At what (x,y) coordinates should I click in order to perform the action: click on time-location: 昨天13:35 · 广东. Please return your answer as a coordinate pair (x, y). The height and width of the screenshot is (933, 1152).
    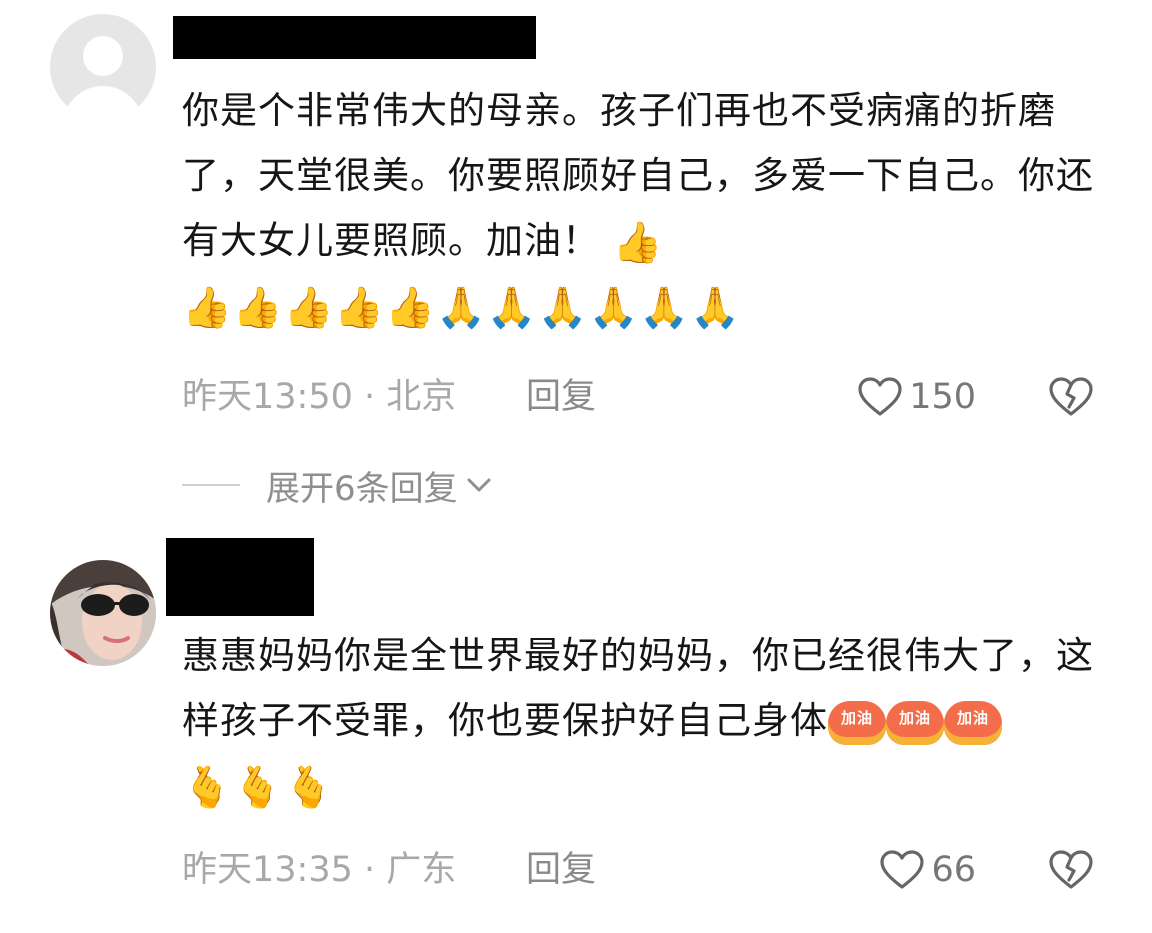
    Looking at the image, I should click on (319, 870).